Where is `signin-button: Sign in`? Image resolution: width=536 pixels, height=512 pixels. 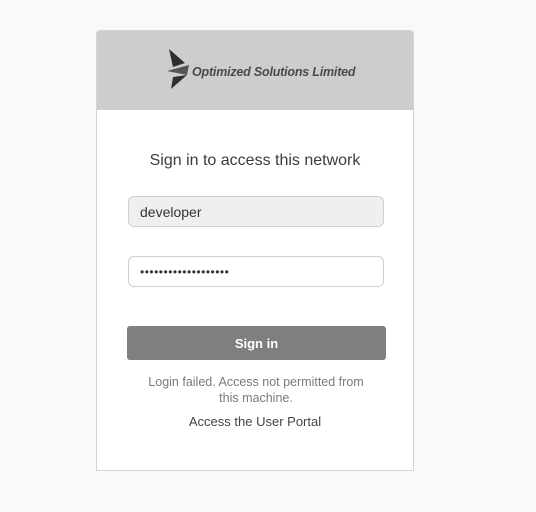 signin-button: Sign in is located at coordinates (256, 343).